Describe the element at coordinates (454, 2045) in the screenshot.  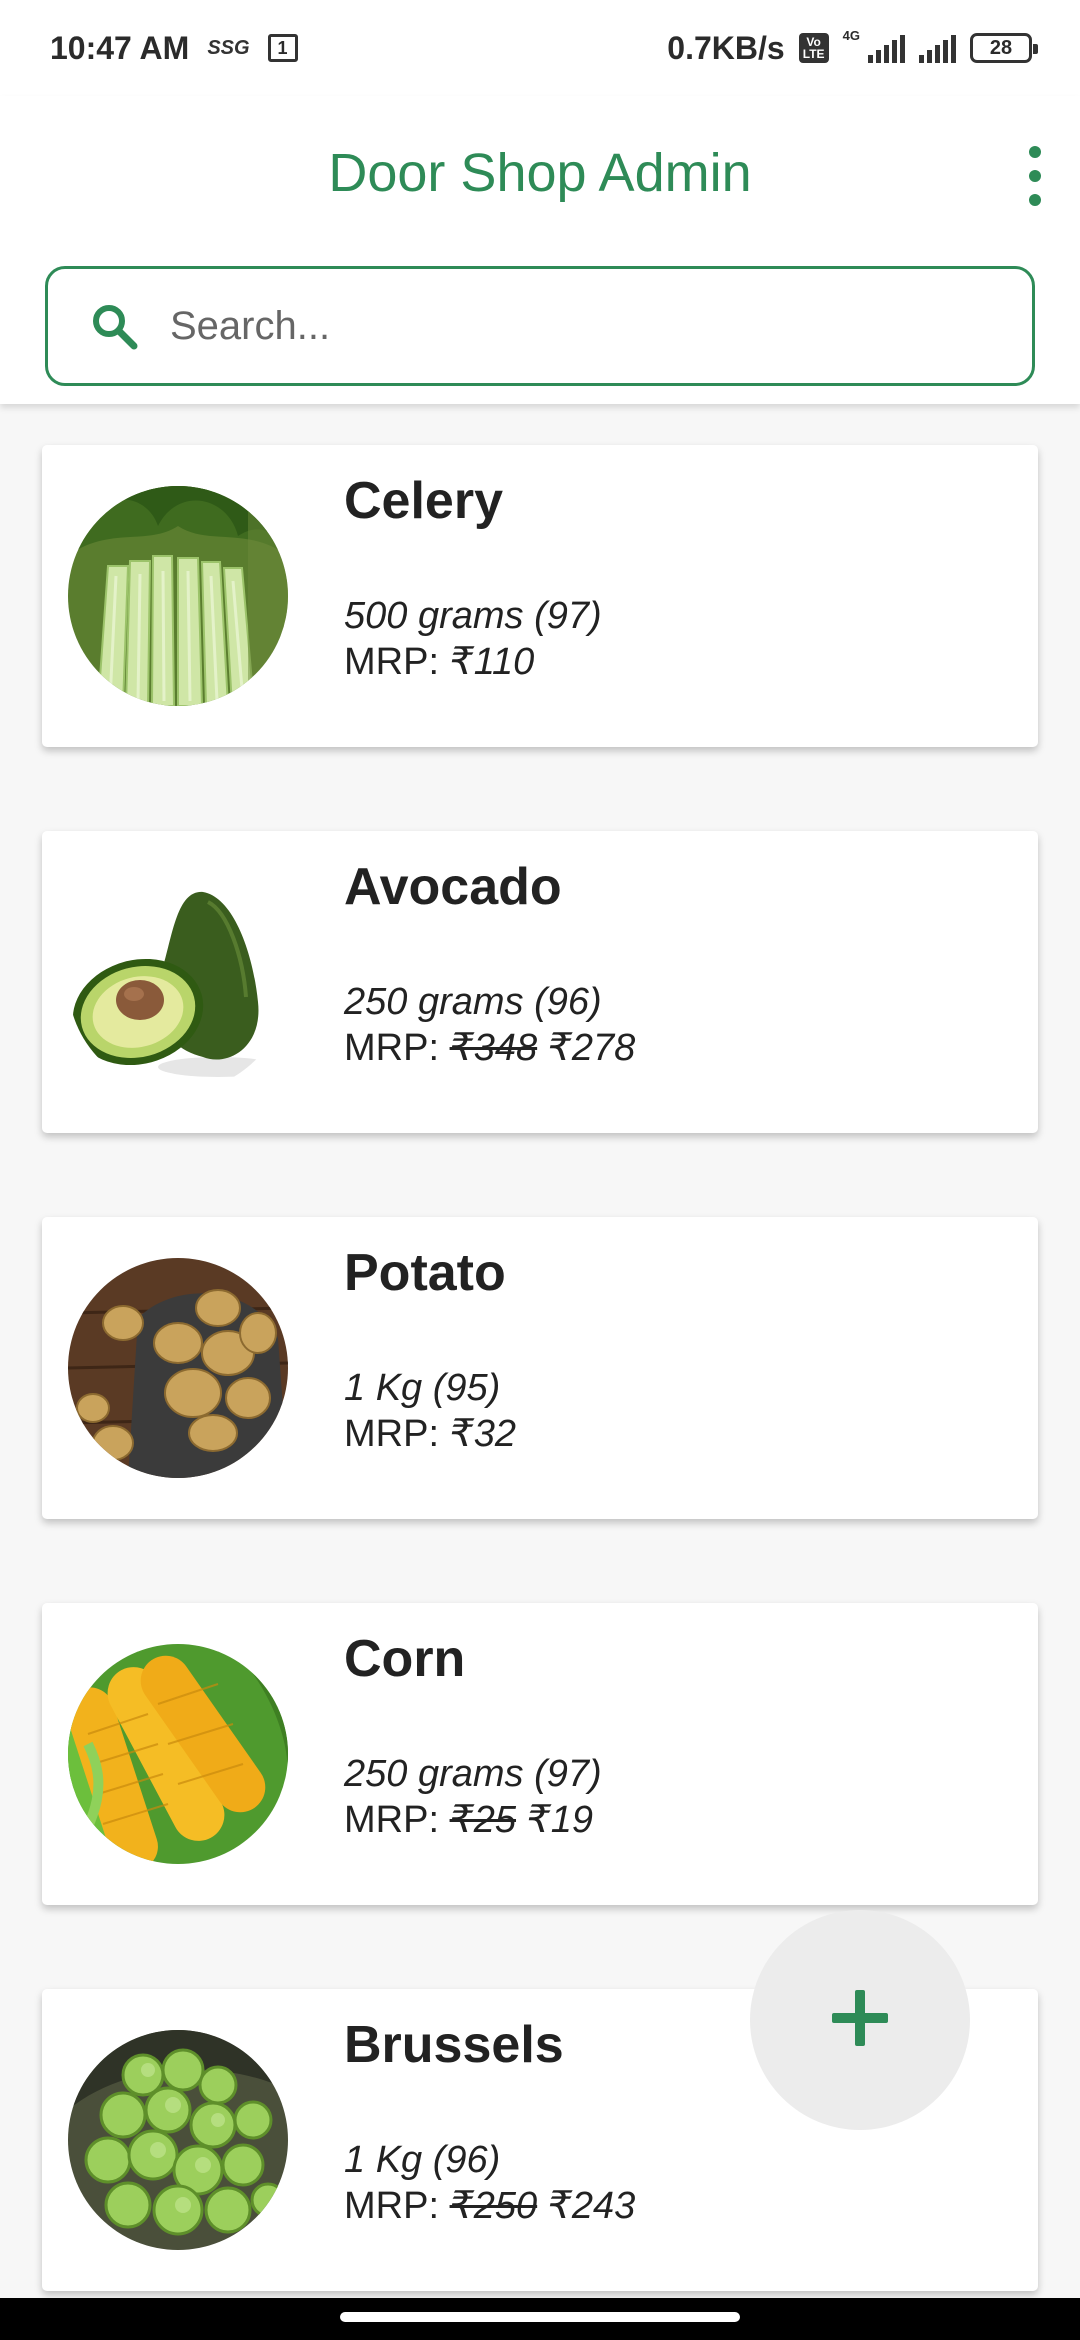
I see `product-name: Brussels` at that location.